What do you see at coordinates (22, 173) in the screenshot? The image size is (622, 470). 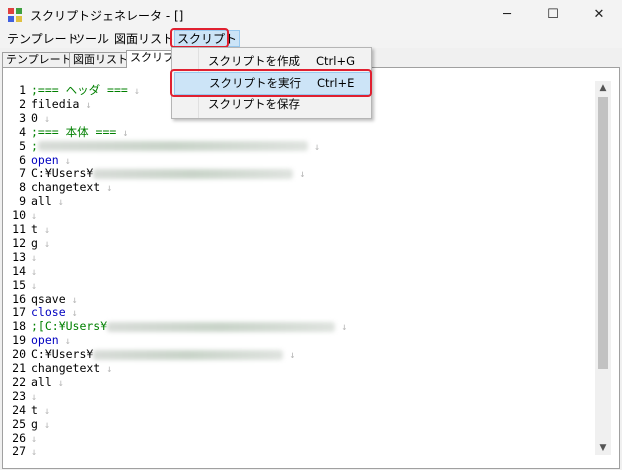 I see `line-number: 7` at bounding box center [22, 173].